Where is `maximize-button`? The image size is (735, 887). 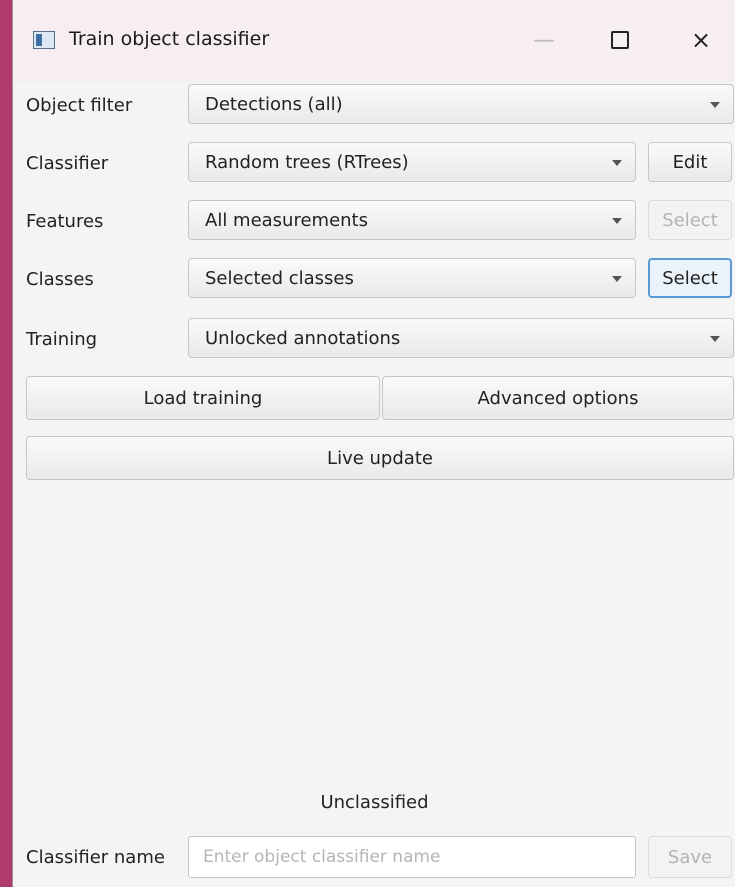 maximize-button is located at coordinates (620, 40).